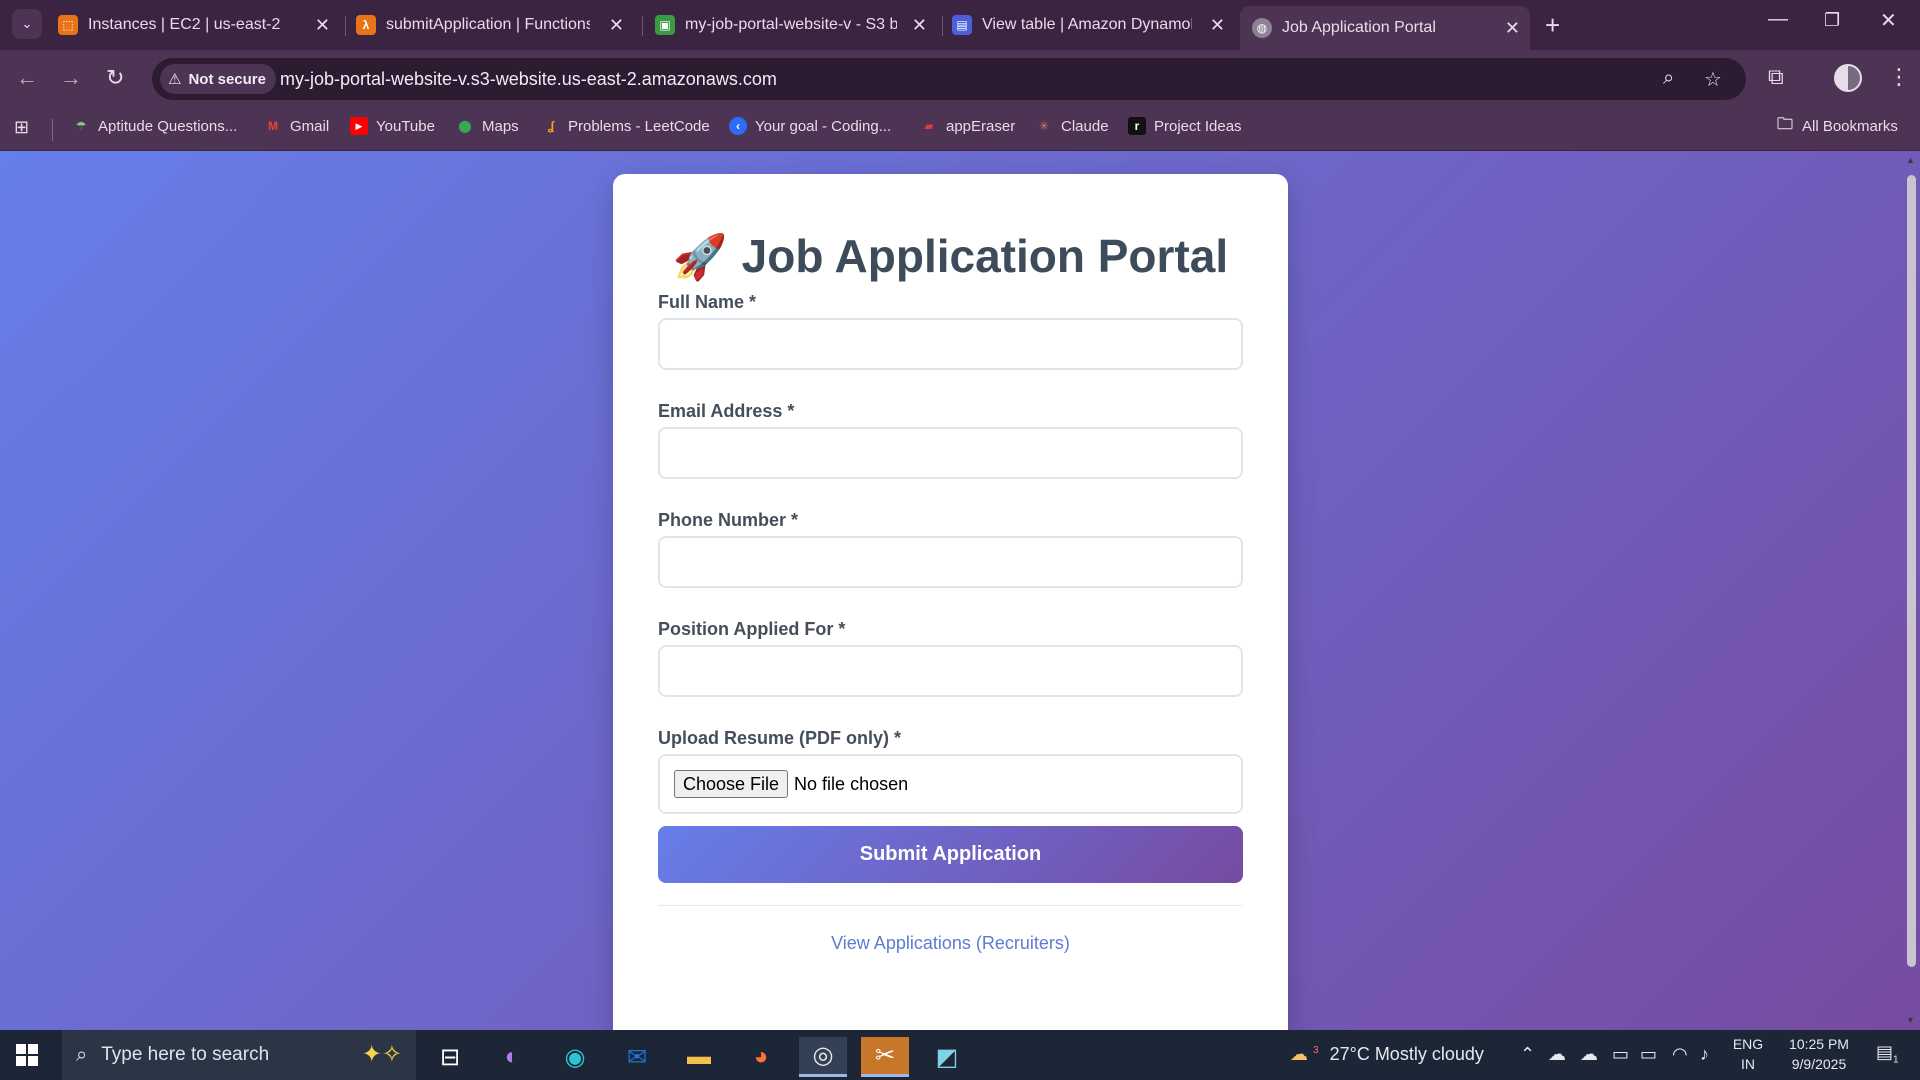 This screenshot has width=1920, height=1080. I want to click on submit-application-button: Submit Application, so click(950, 854).